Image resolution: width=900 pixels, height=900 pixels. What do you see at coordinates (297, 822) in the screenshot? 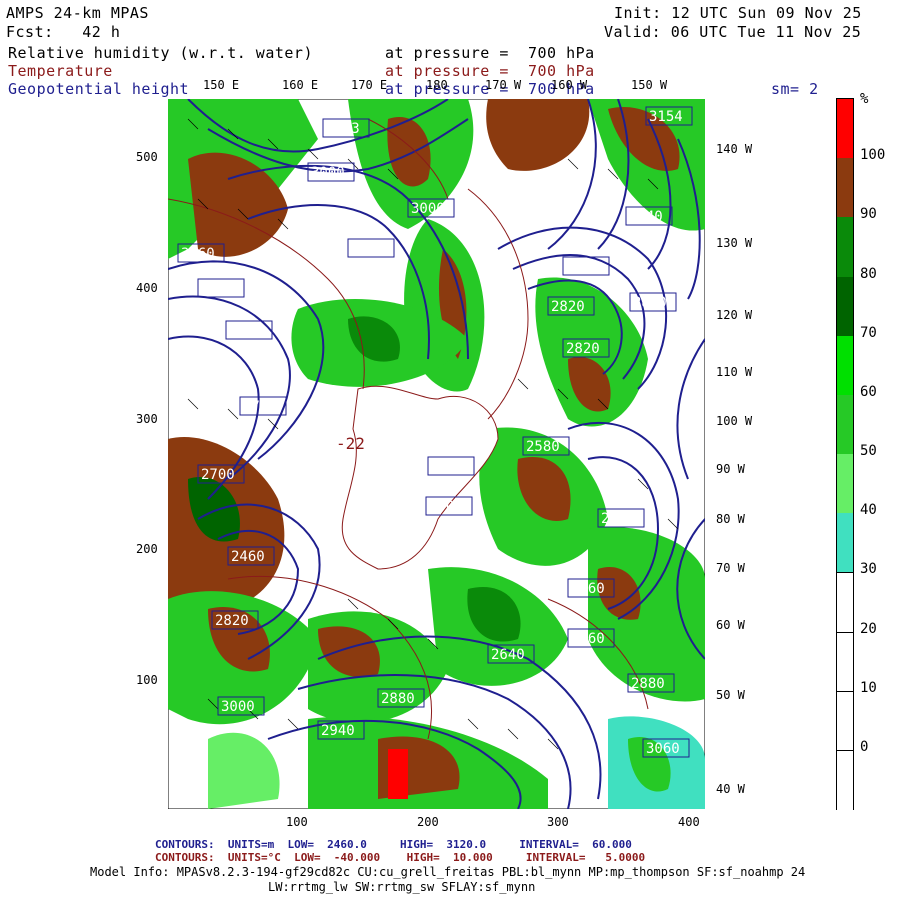
I see `x-tick-label: 100` at bounding box center [297, 822].